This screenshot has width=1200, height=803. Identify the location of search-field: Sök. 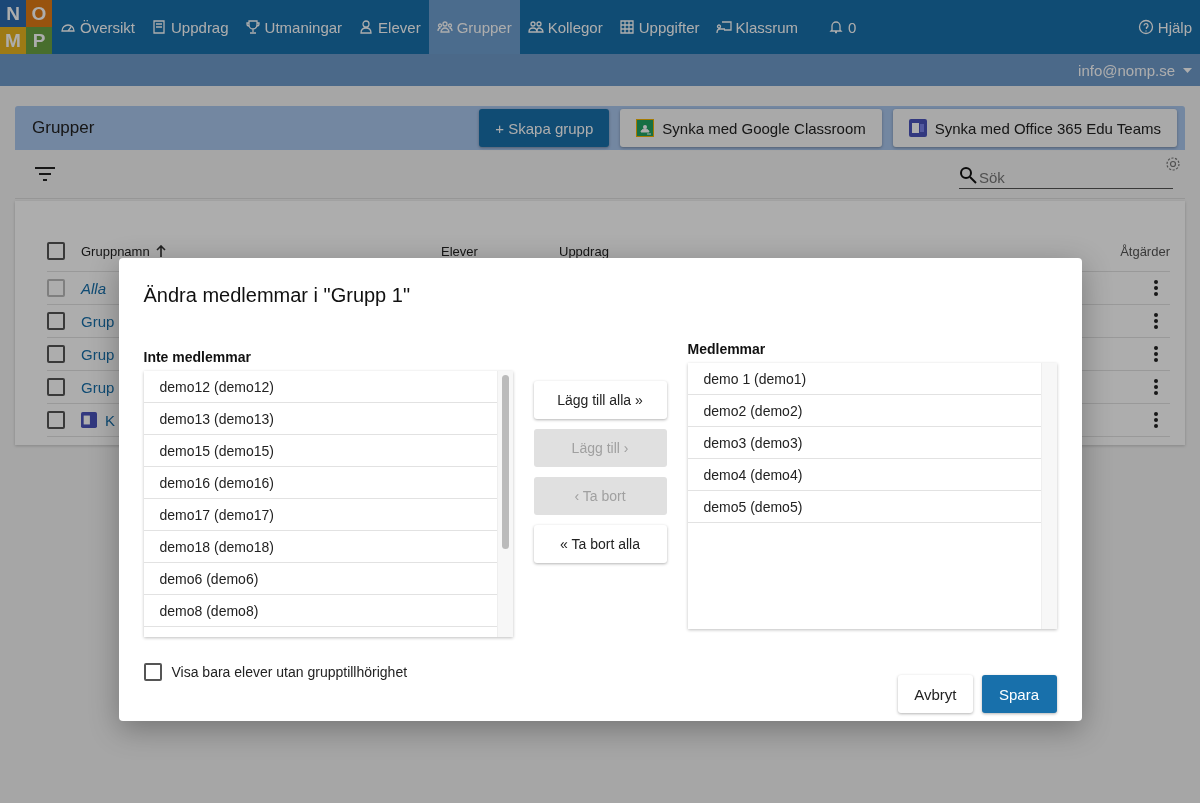
(1075, 176).